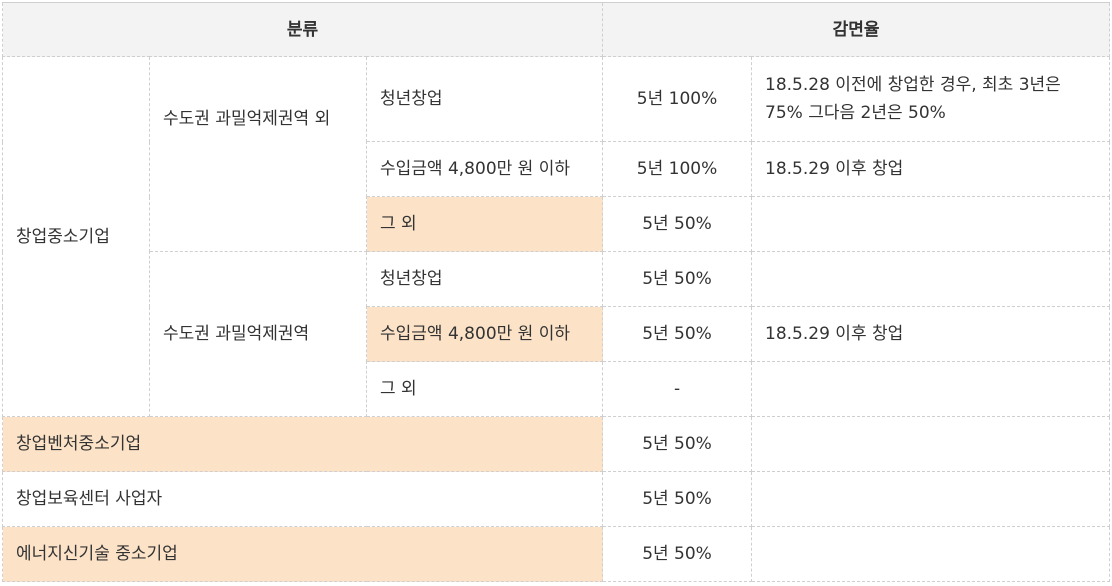  I want to click on table-row: 창업보육센터 사업자 5년 50%, so click(556, 499).